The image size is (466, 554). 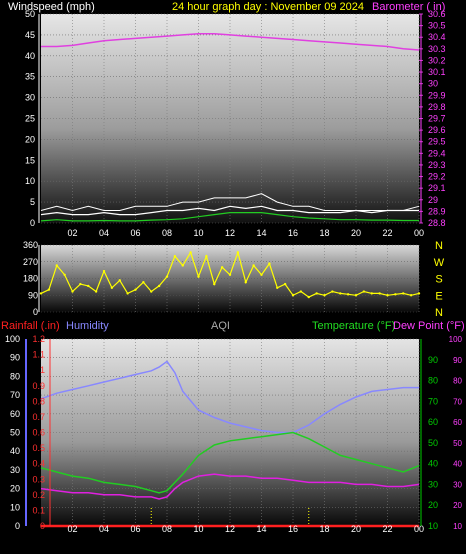 What do you see at coordinates (457, 422) in the screenshot?
I see `dewpoint-y-tick-label: 60` at bounding box center [457, 422].